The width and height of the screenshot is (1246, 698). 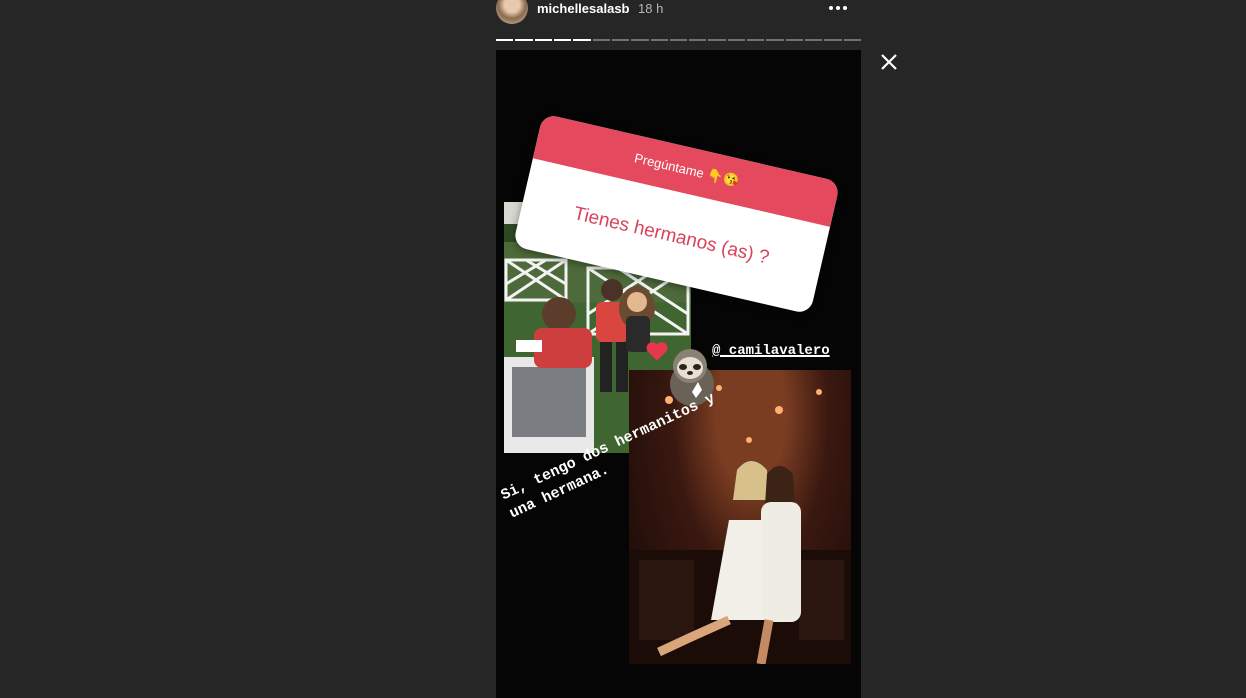 What do you see at coordinates (512, 12) in the screenshot?
I see `avatar` at bounding box center [512, 12].